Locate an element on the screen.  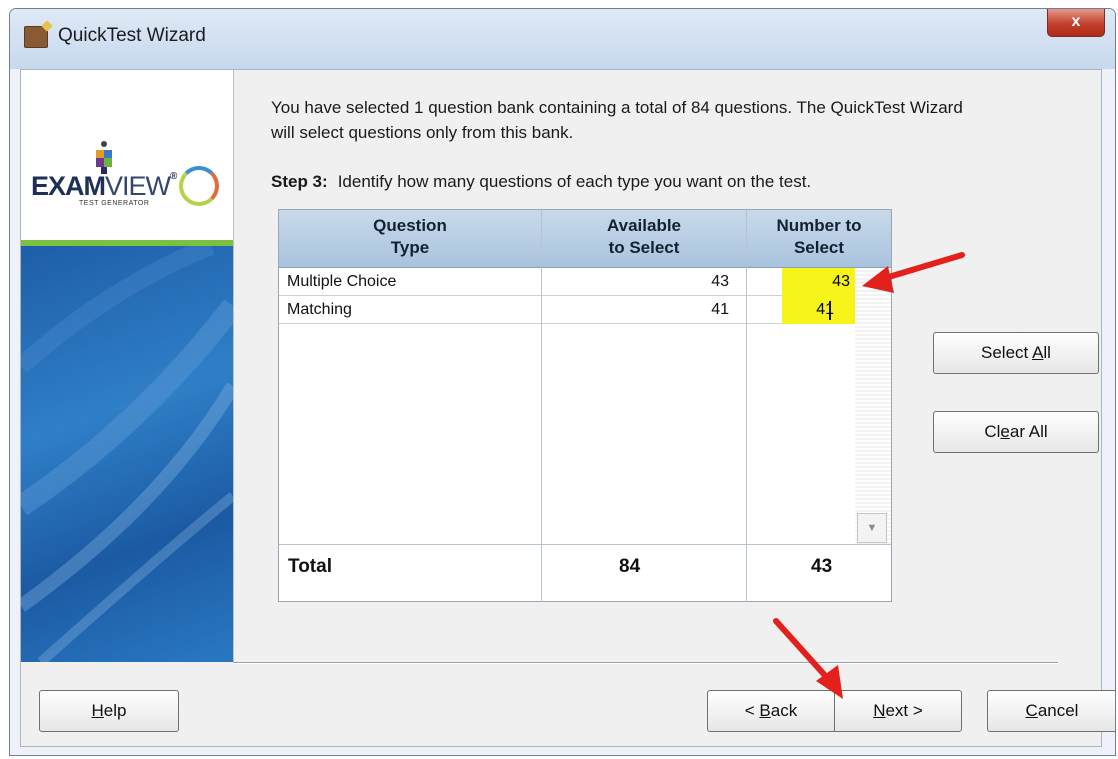
wizard-sidebar: EXAMVIEW® TEST GENERATOR is located at coordinates (127, 366).